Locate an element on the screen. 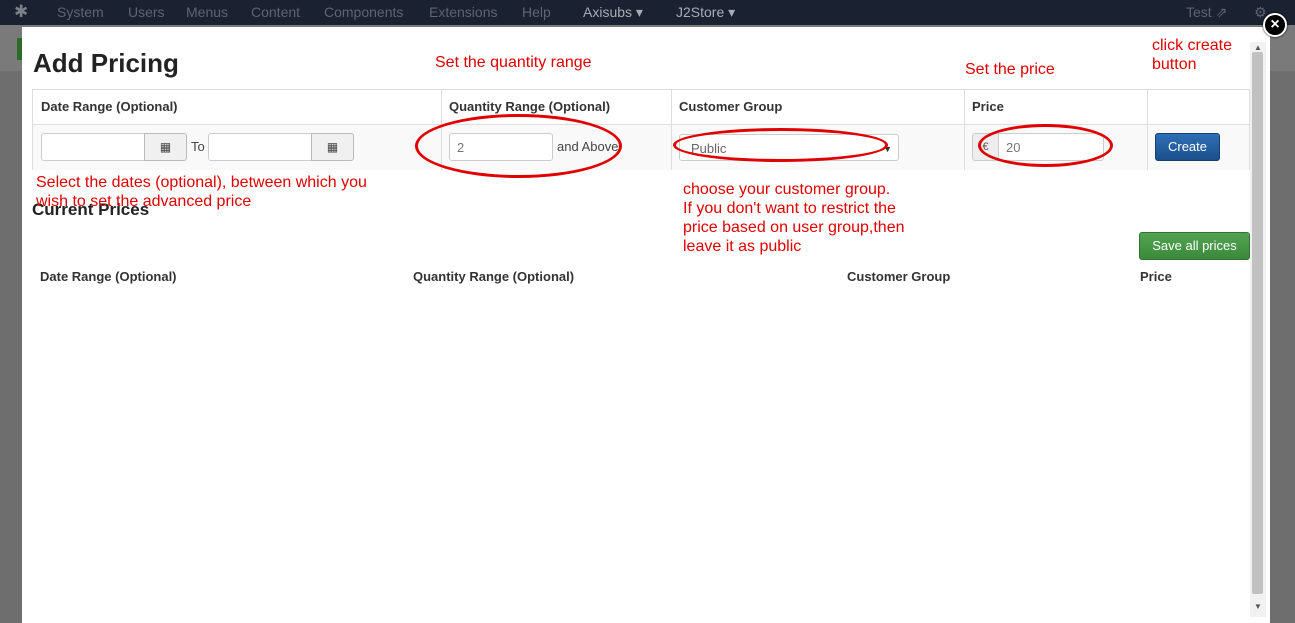  user-menu: Test ⇗ is located at coordinates (1206, 12).